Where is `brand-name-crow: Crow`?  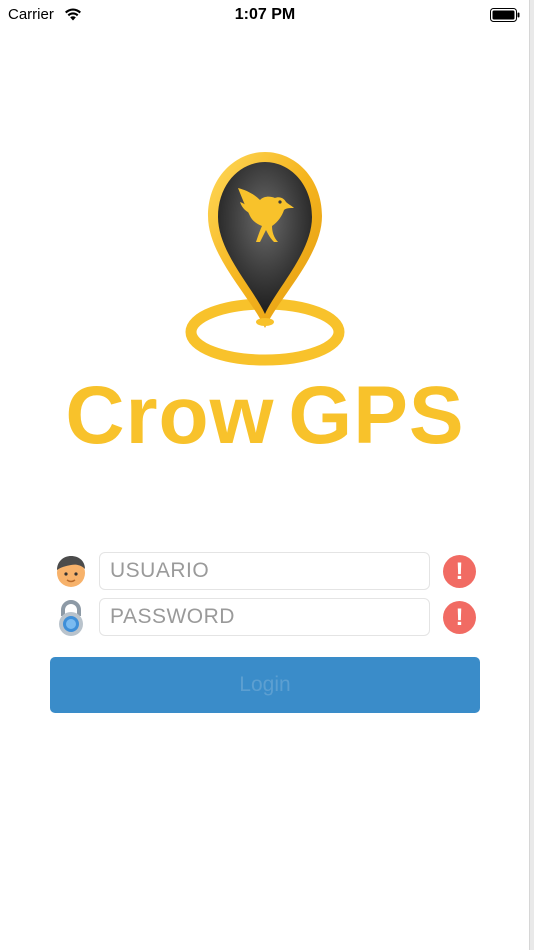 brand-name-crow: Crow is located at coordinates (170, 415).